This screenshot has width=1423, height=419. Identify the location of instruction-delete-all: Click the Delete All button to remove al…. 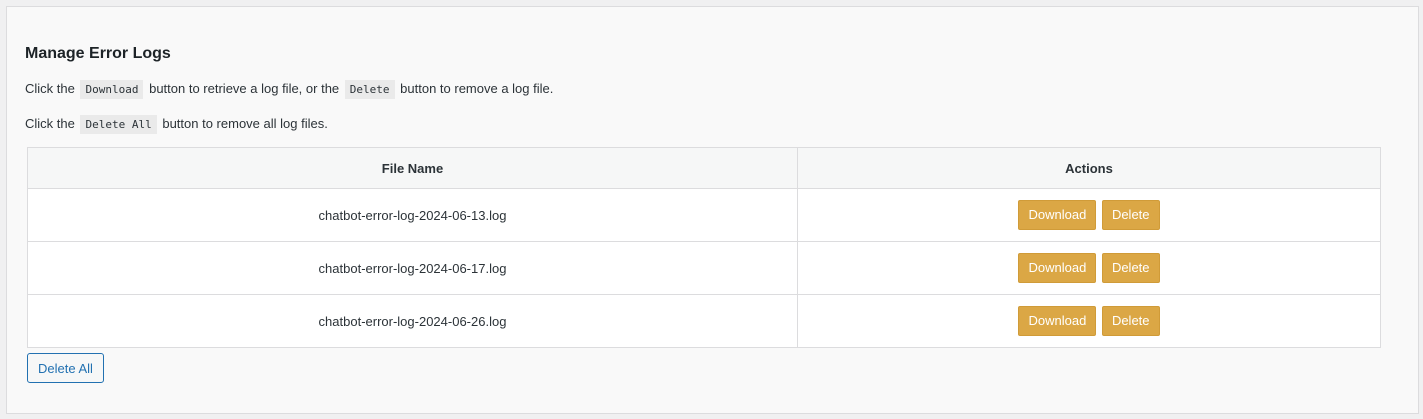
(176, 124).